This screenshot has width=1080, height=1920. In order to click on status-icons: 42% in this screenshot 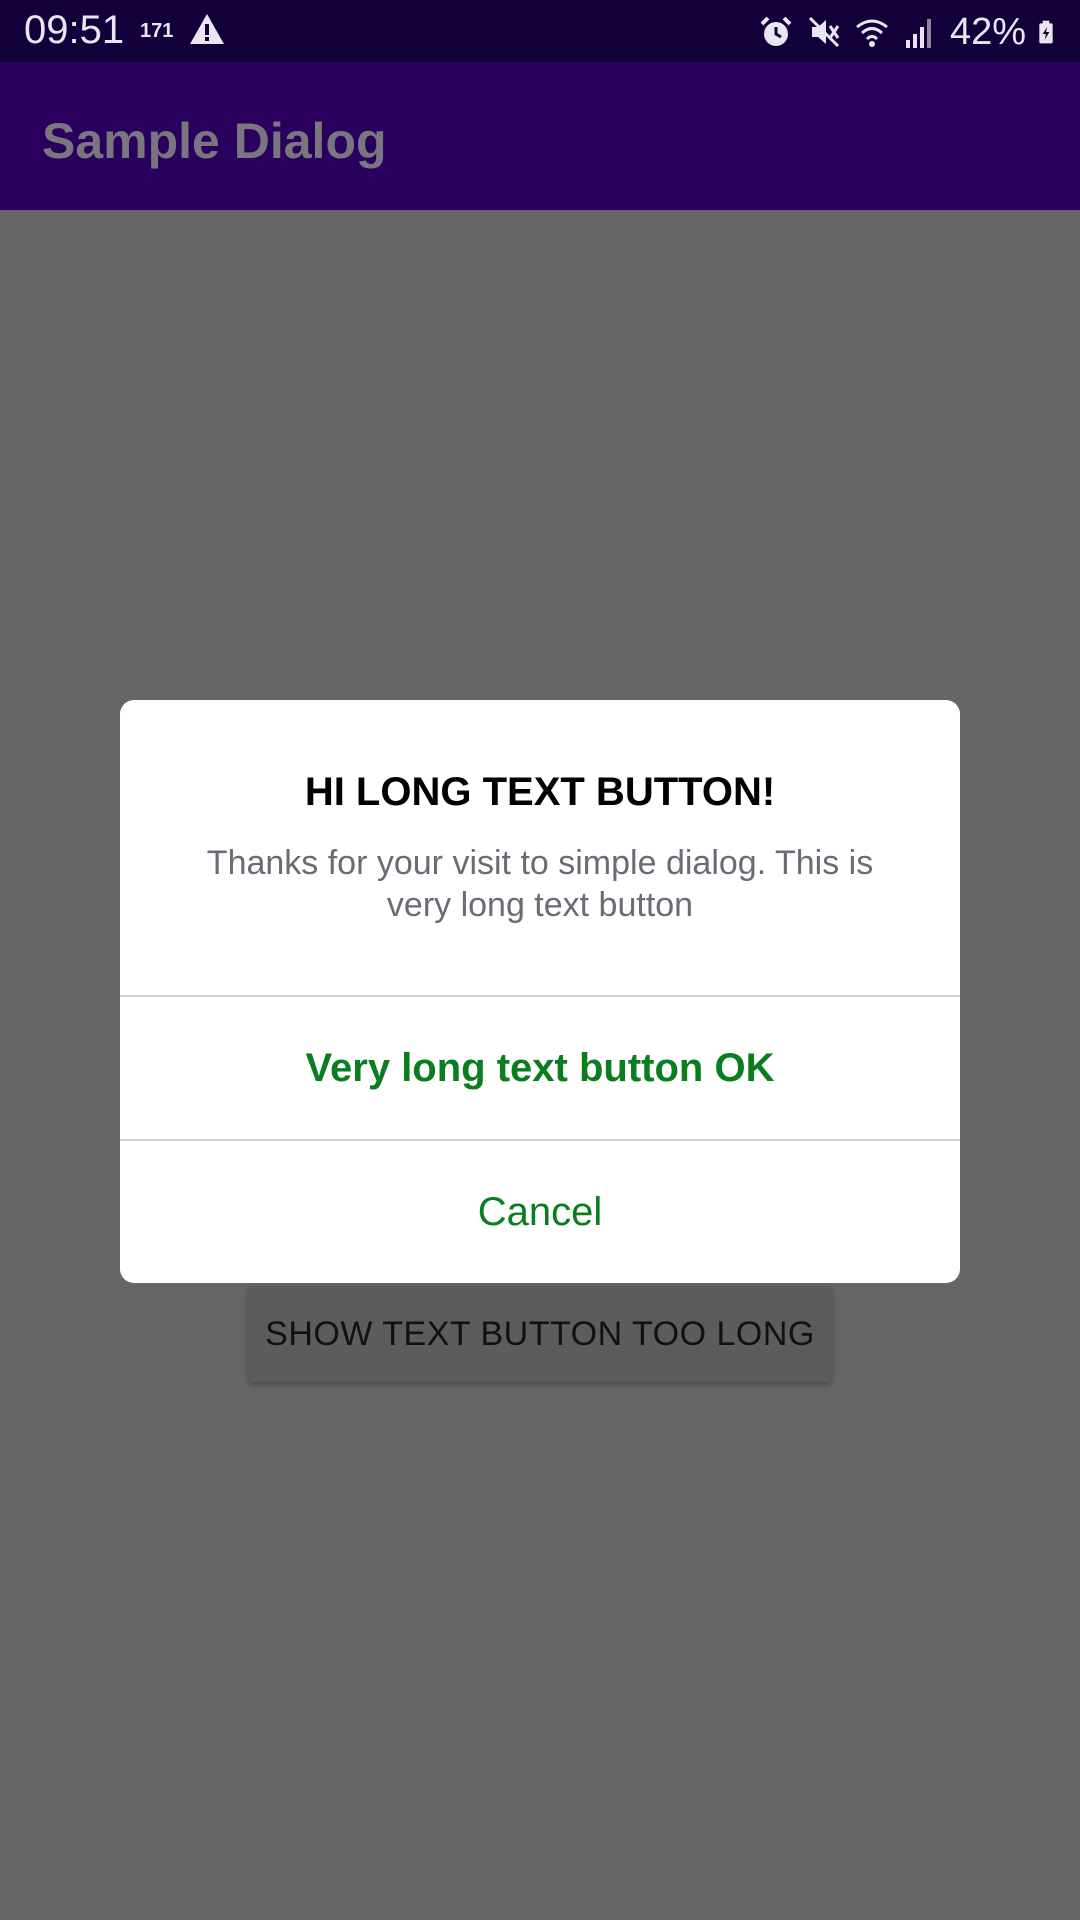, I will do `click(910, 32)`.